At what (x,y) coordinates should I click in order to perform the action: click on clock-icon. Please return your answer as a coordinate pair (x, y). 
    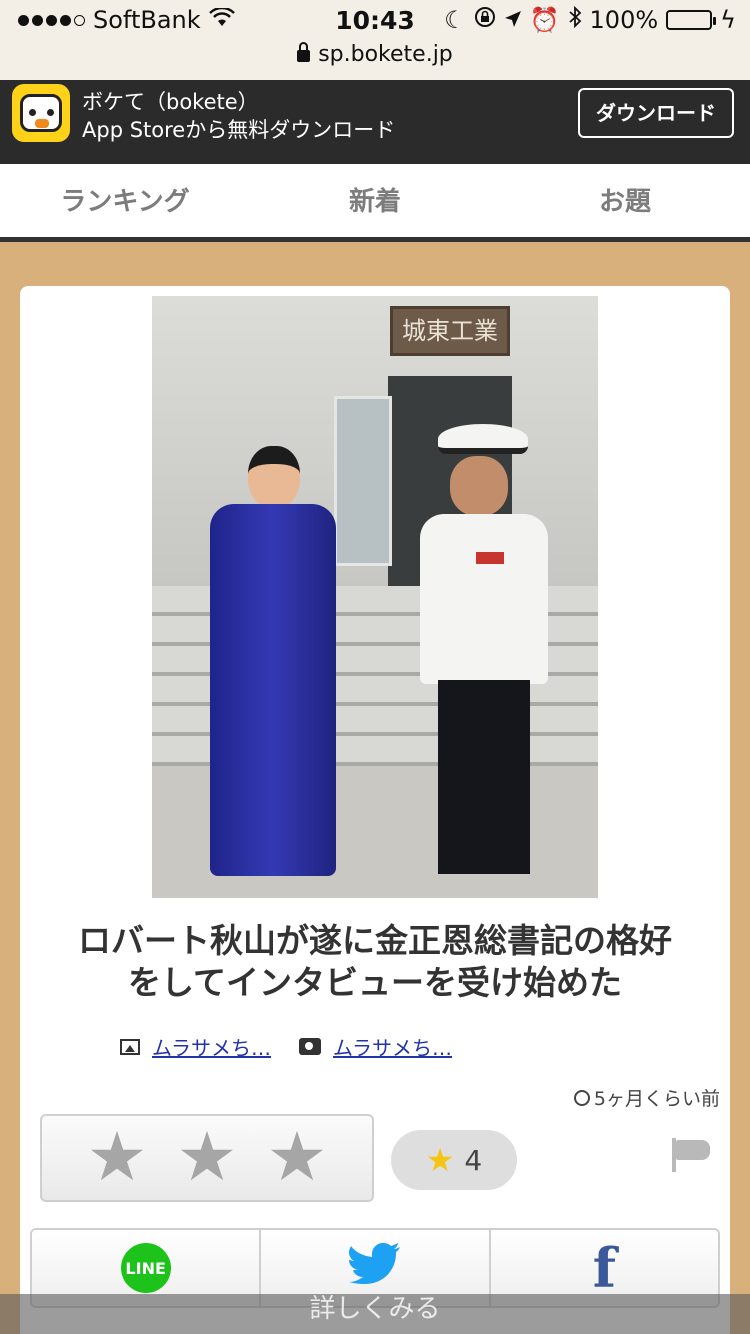
    Looking at the image, I should click on (581, 1097).